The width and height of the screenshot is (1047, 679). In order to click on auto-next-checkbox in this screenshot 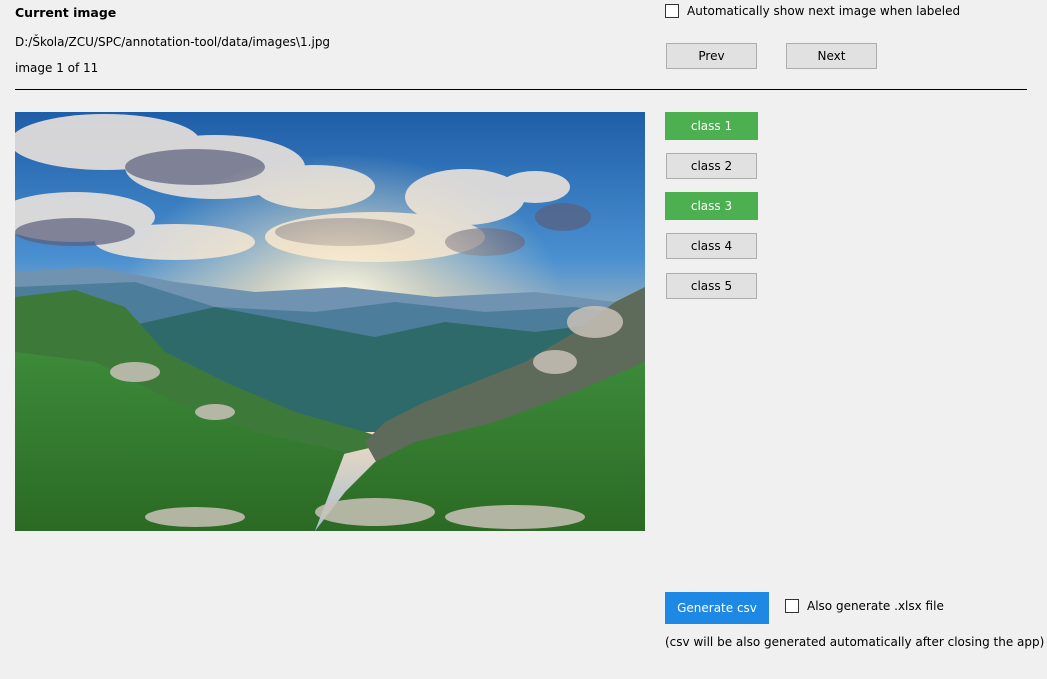, I will do `click(672, 11)`.